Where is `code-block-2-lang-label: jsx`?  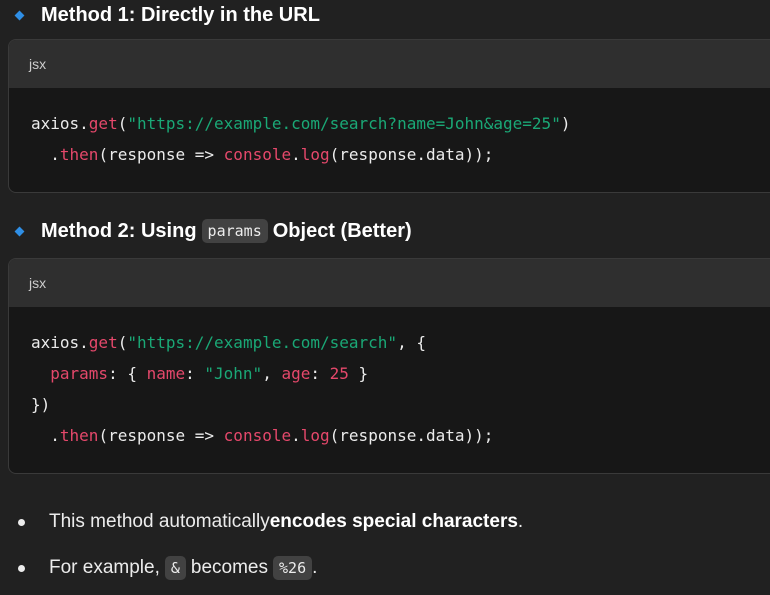
code-block-2-lang-label: jsx is located at coordinates (38, 283).